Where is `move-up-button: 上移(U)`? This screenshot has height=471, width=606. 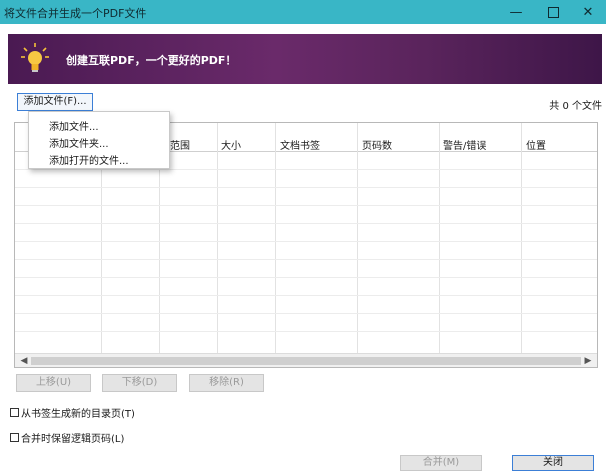
move-up-button: 上移(U) is located at coordinates (53, 383).